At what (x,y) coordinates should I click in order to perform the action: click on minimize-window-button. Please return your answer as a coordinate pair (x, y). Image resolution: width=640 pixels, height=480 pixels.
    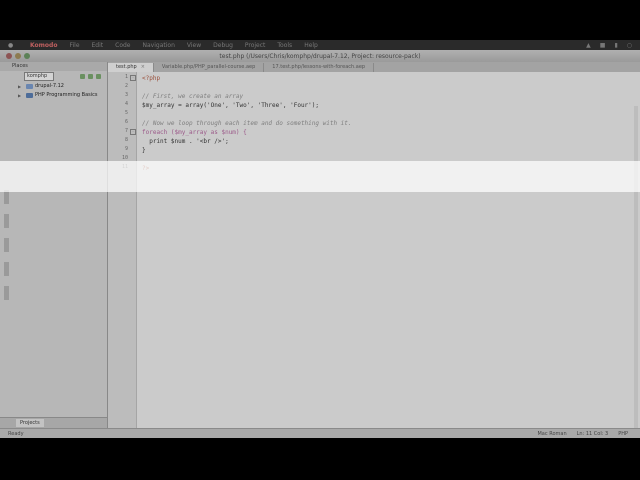
    Looking at the image, I should click on (18, 56).